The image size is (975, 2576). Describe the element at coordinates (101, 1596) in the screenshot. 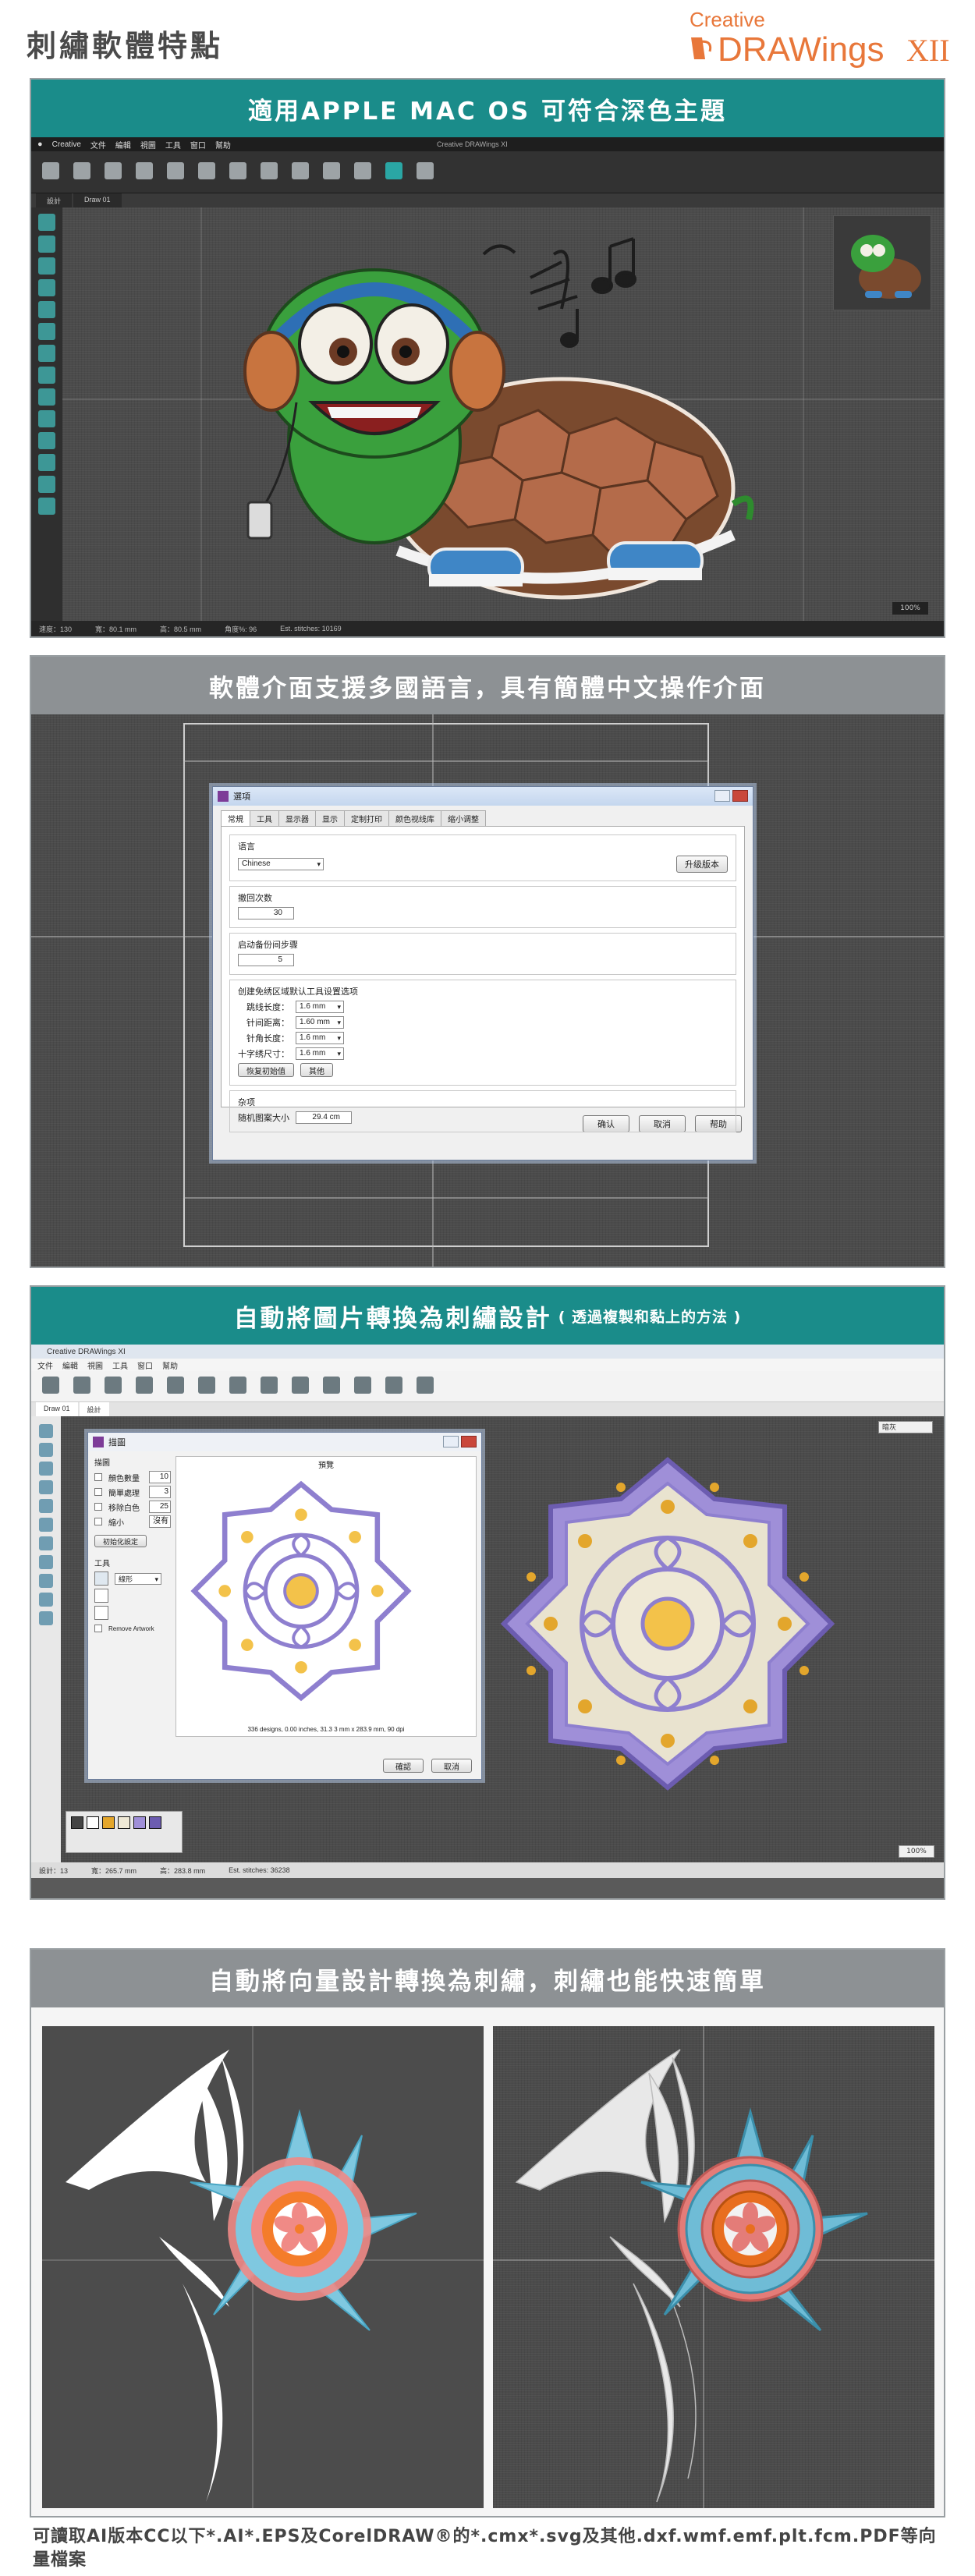

I see `crop-icon` at that location.